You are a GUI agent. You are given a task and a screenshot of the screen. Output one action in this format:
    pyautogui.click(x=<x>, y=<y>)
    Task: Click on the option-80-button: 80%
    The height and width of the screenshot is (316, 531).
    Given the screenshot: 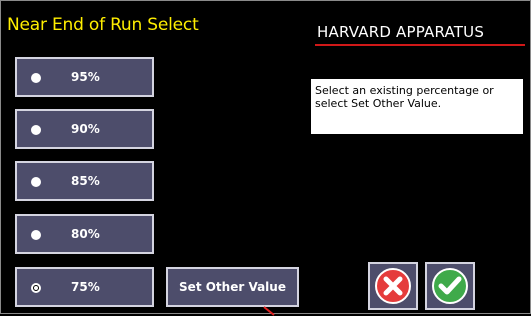 What is the action you would take?
    pyautogui.click(x=84, y=234)
    